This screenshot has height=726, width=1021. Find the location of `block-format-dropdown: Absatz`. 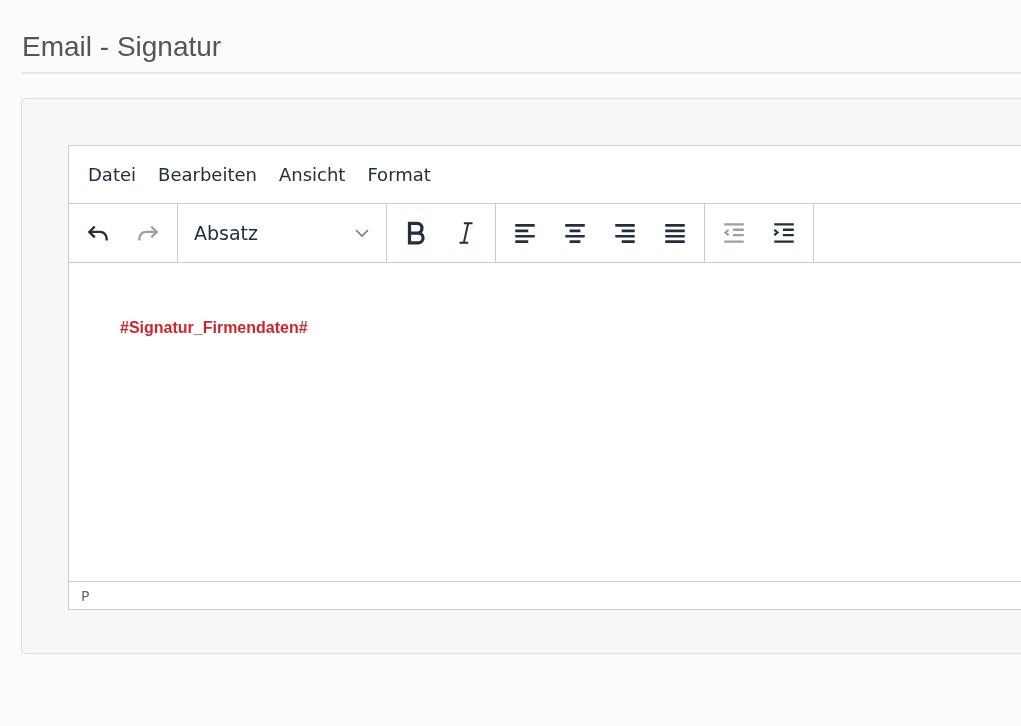

block-format-dropdown: Absatz is located at coordinates (282, 233).